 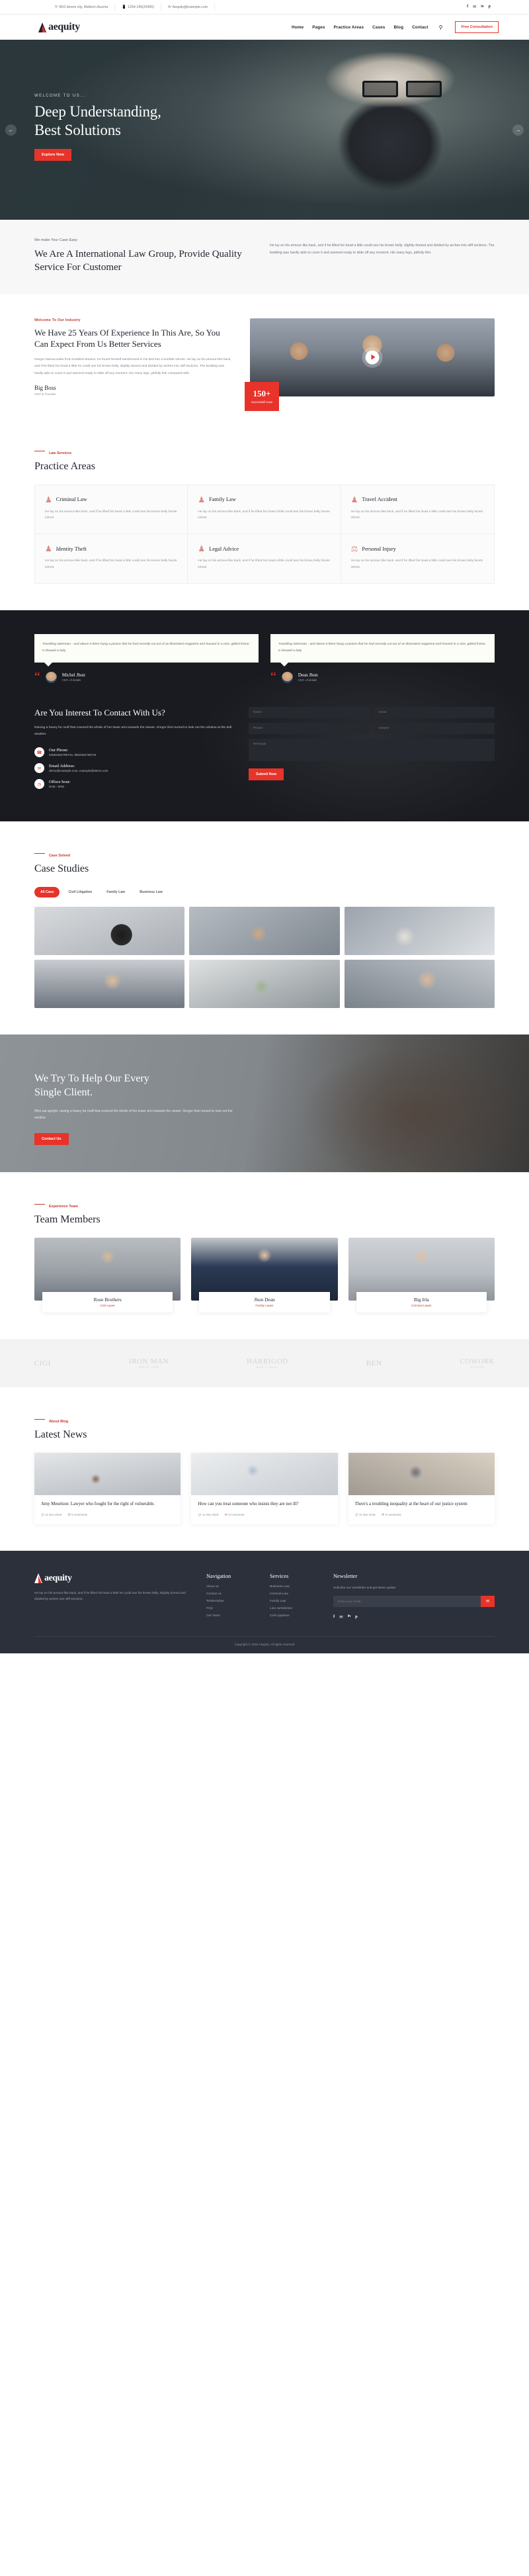 I want to click on email-input, so click(x=434, y=712).